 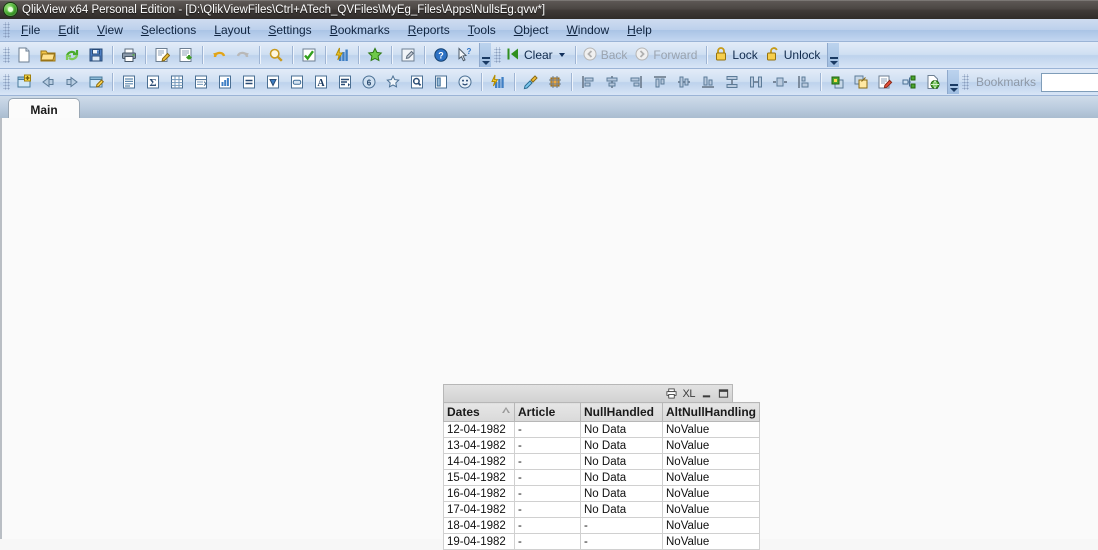 I want to click on new-sheet-icon, so click(x=24, y=82).